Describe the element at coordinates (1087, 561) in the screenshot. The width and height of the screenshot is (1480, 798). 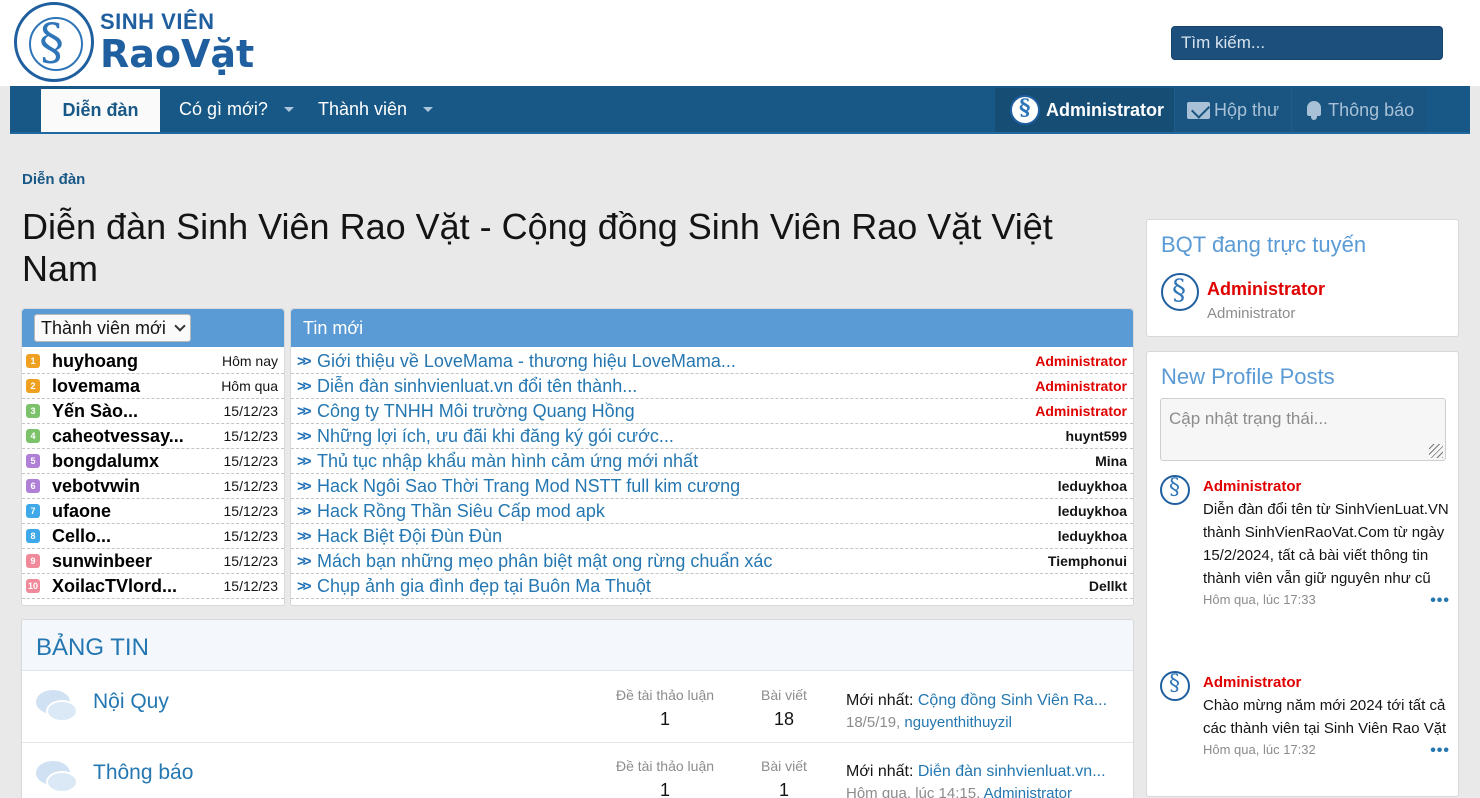
I see `thread-author: Tiemphonui` at that location.